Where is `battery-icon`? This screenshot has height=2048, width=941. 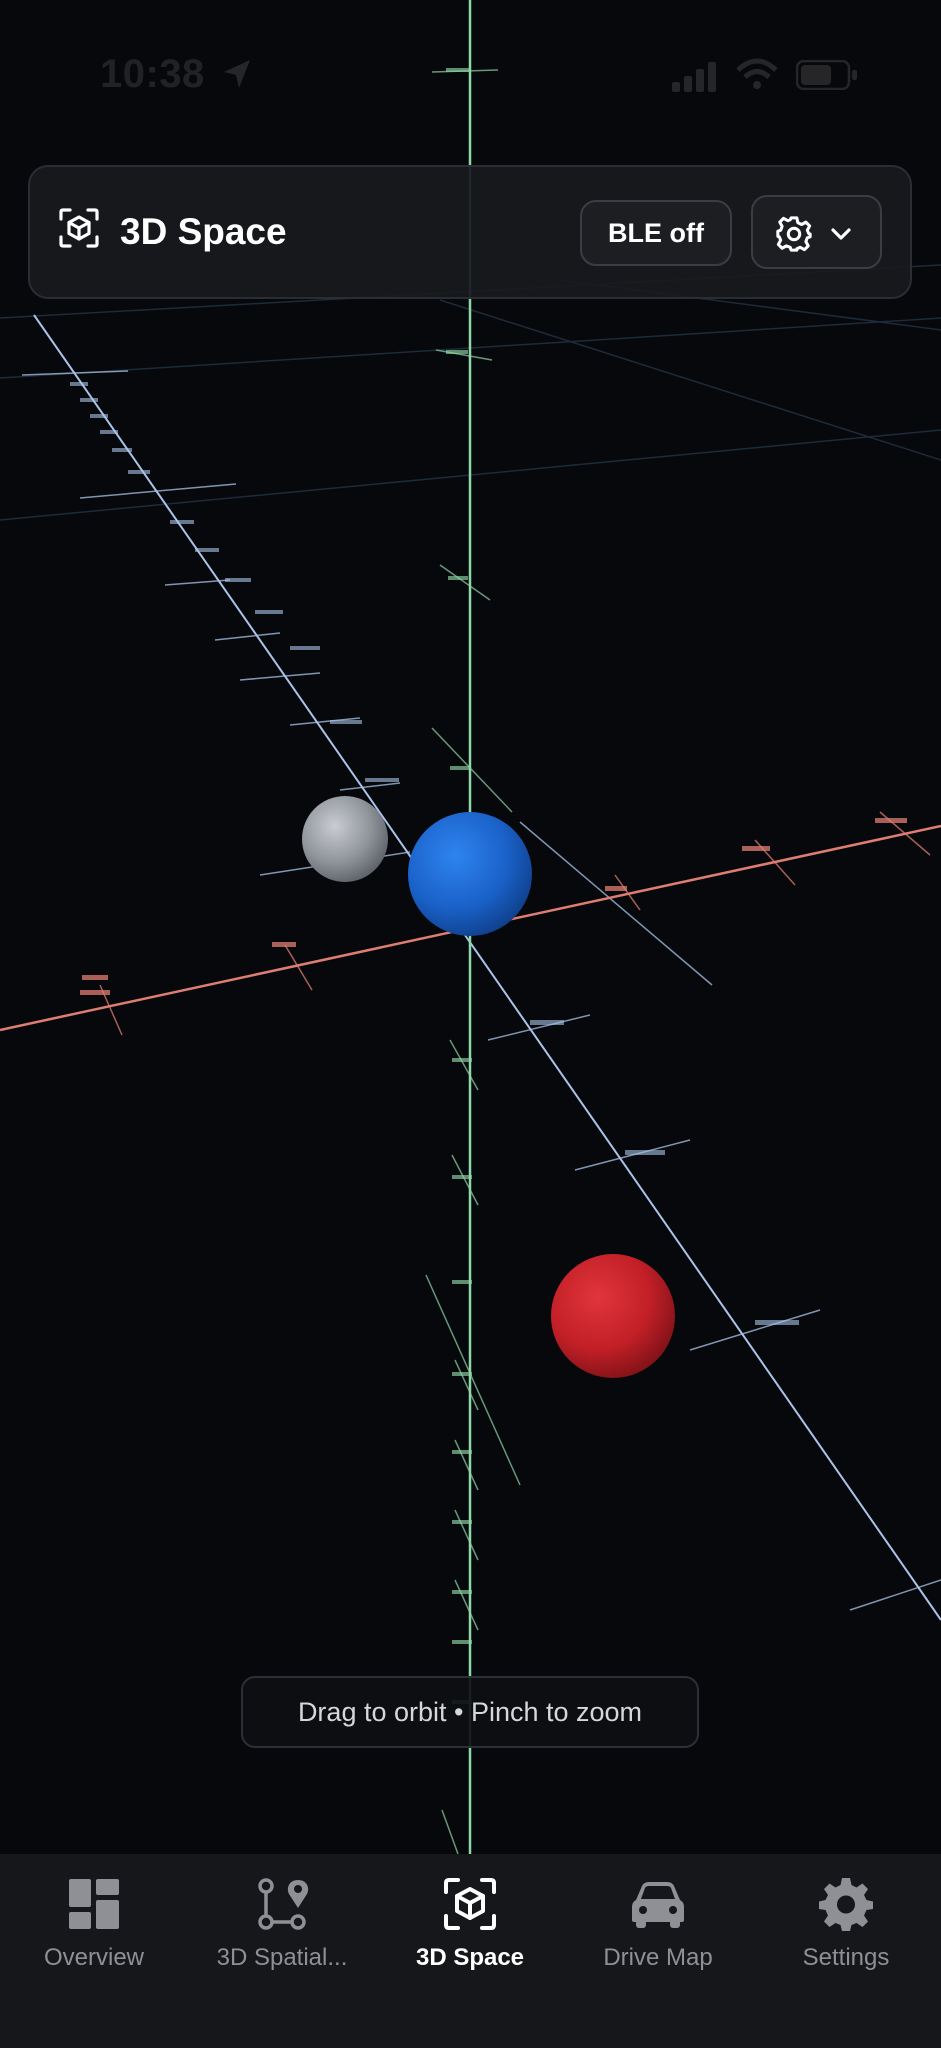 battery-icon is located at coordinates (826, 75).